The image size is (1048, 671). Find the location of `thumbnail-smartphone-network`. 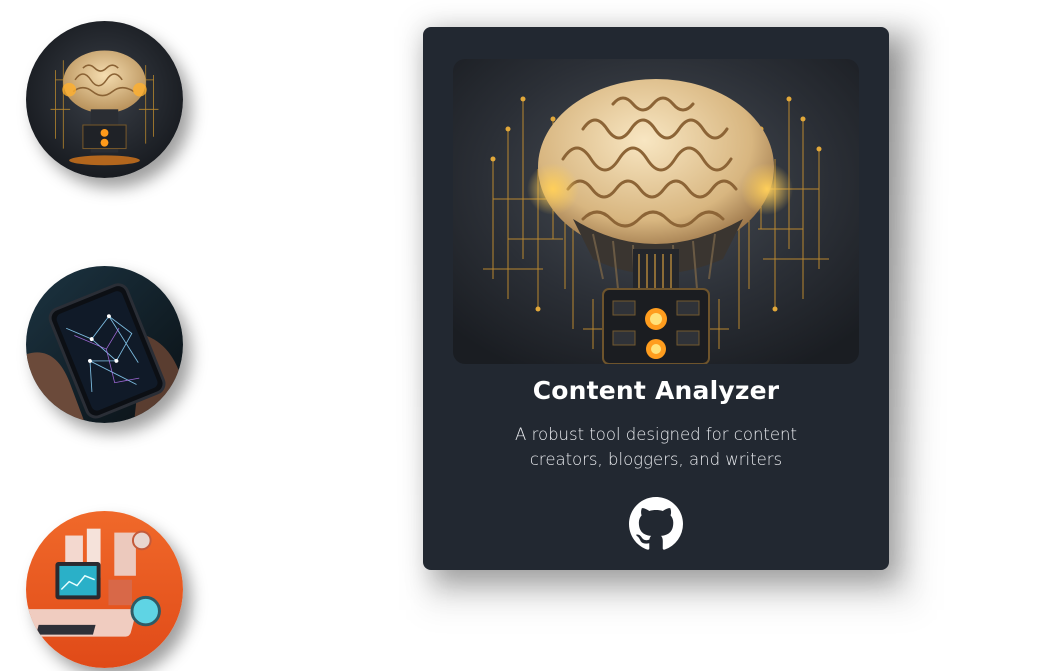

thumbnail-smartphone-network is located at coordinates (104, 344).